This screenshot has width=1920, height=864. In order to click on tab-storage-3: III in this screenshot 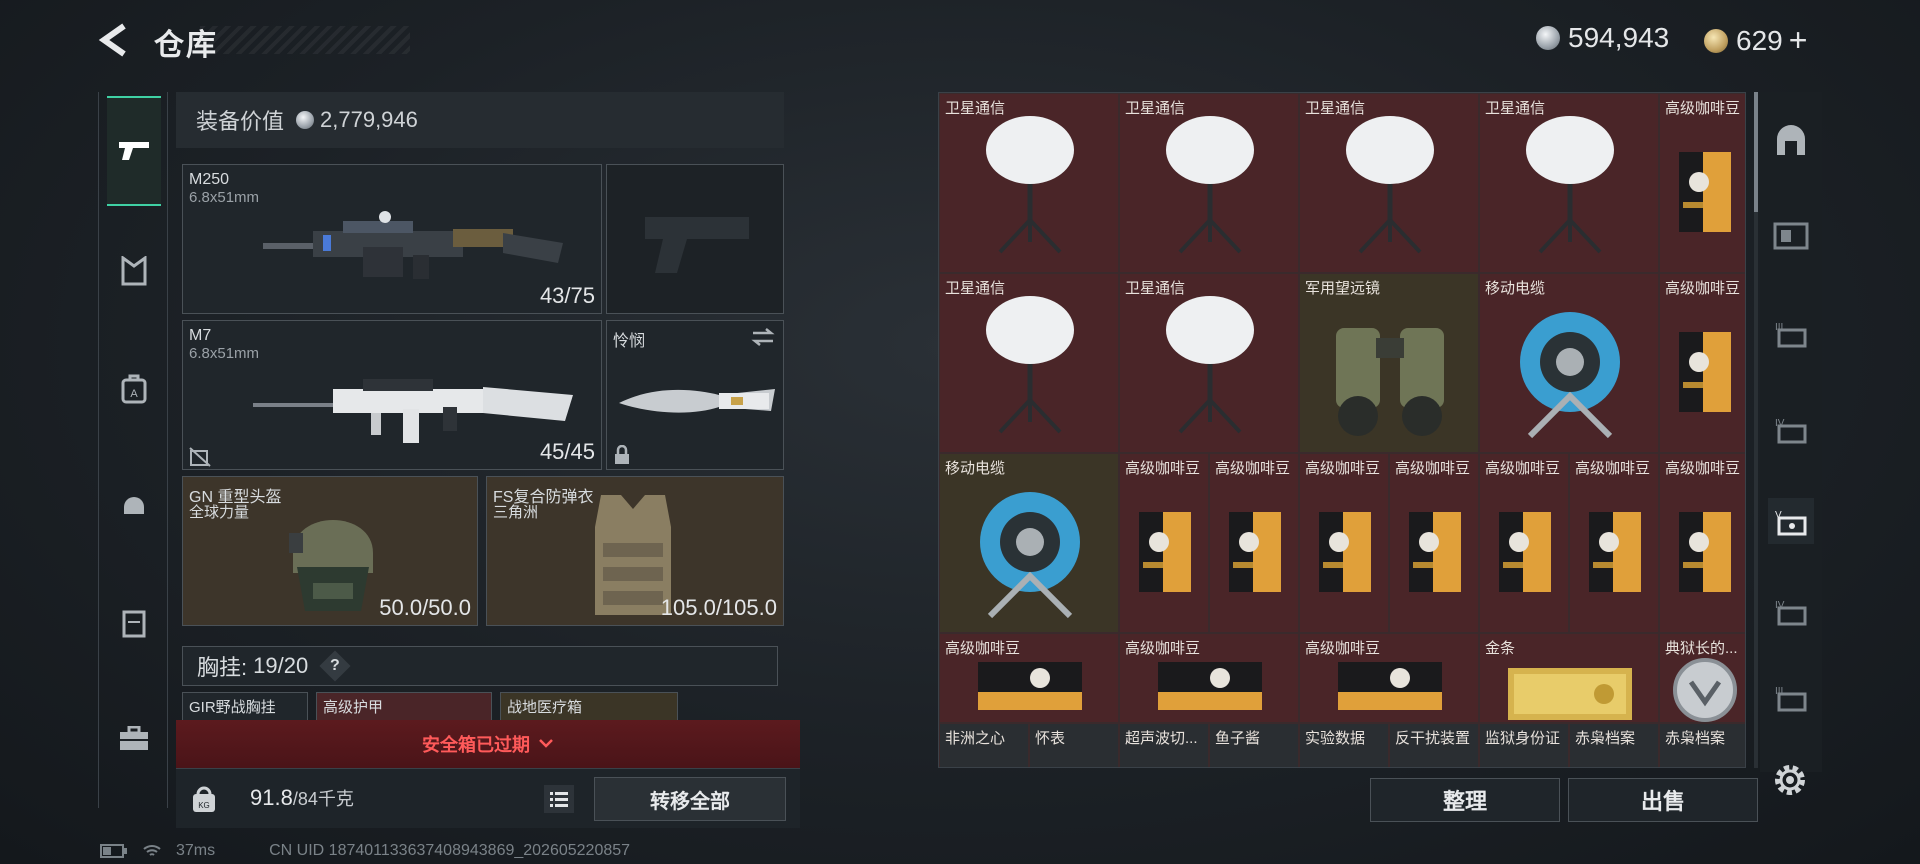, I will do `click(1791, 333)`.